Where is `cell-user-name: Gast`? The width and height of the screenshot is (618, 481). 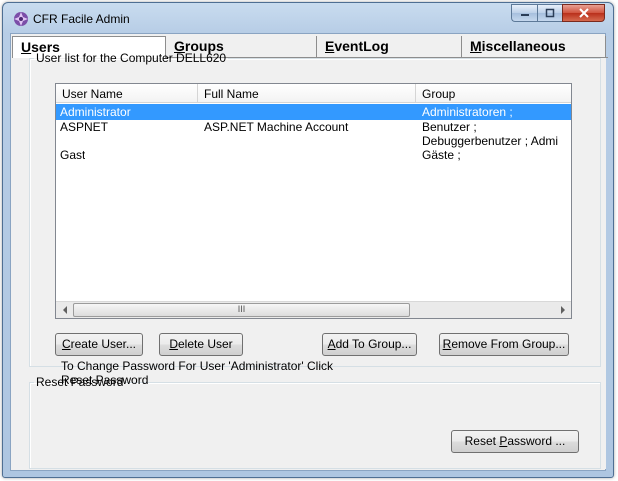 cell-user-name: Gast is located at coordinates (73, 155).